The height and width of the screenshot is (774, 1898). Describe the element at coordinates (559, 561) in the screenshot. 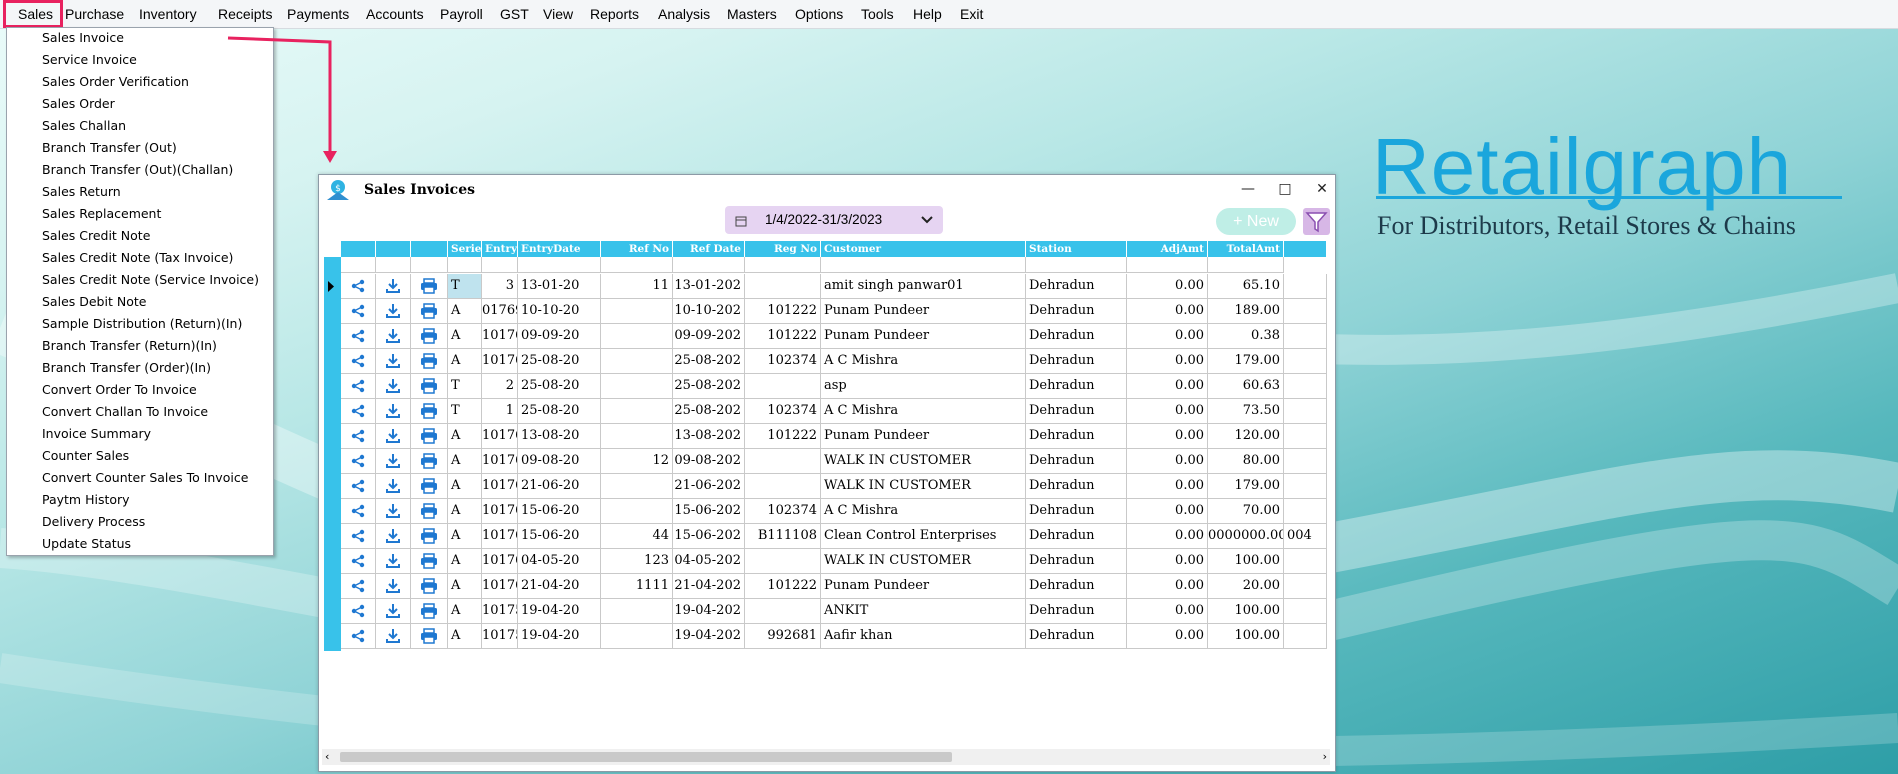

I see `cell-entrydate: 04-05-20` at that location.